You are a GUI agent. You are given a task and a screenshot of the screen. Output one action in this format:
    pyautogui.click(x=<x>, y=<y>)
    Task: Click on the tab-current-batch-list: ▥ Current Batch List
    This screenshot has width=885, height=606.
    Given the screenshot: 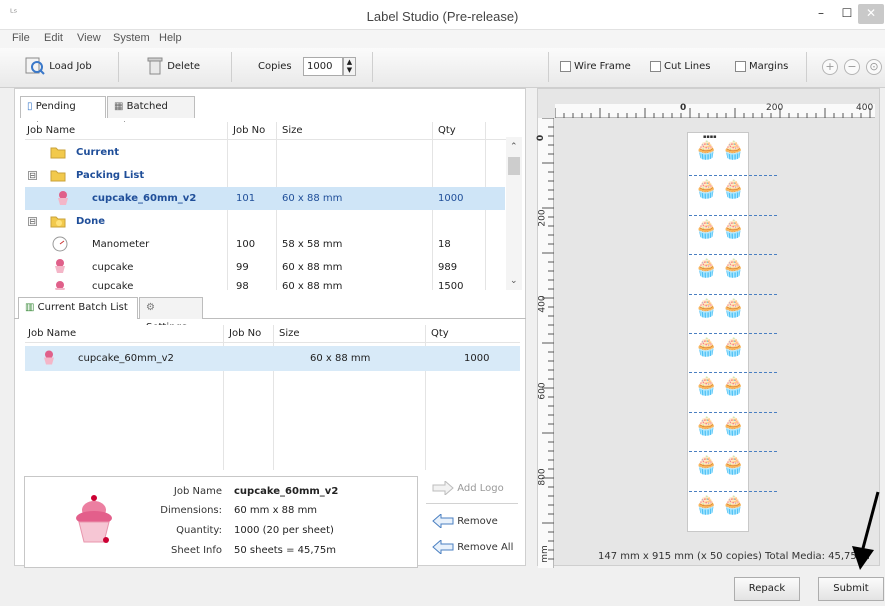 What is the action you would take?
    pyautogui.click(x=78, y=308)
    